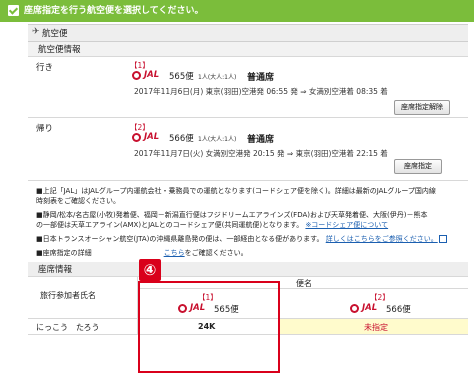 The width and height of the screenshot is (474, 373). What do you see at coordinates (150, 270) in the screenshot?
I see `callout-badge: ④` at bounding box center [150, 270].